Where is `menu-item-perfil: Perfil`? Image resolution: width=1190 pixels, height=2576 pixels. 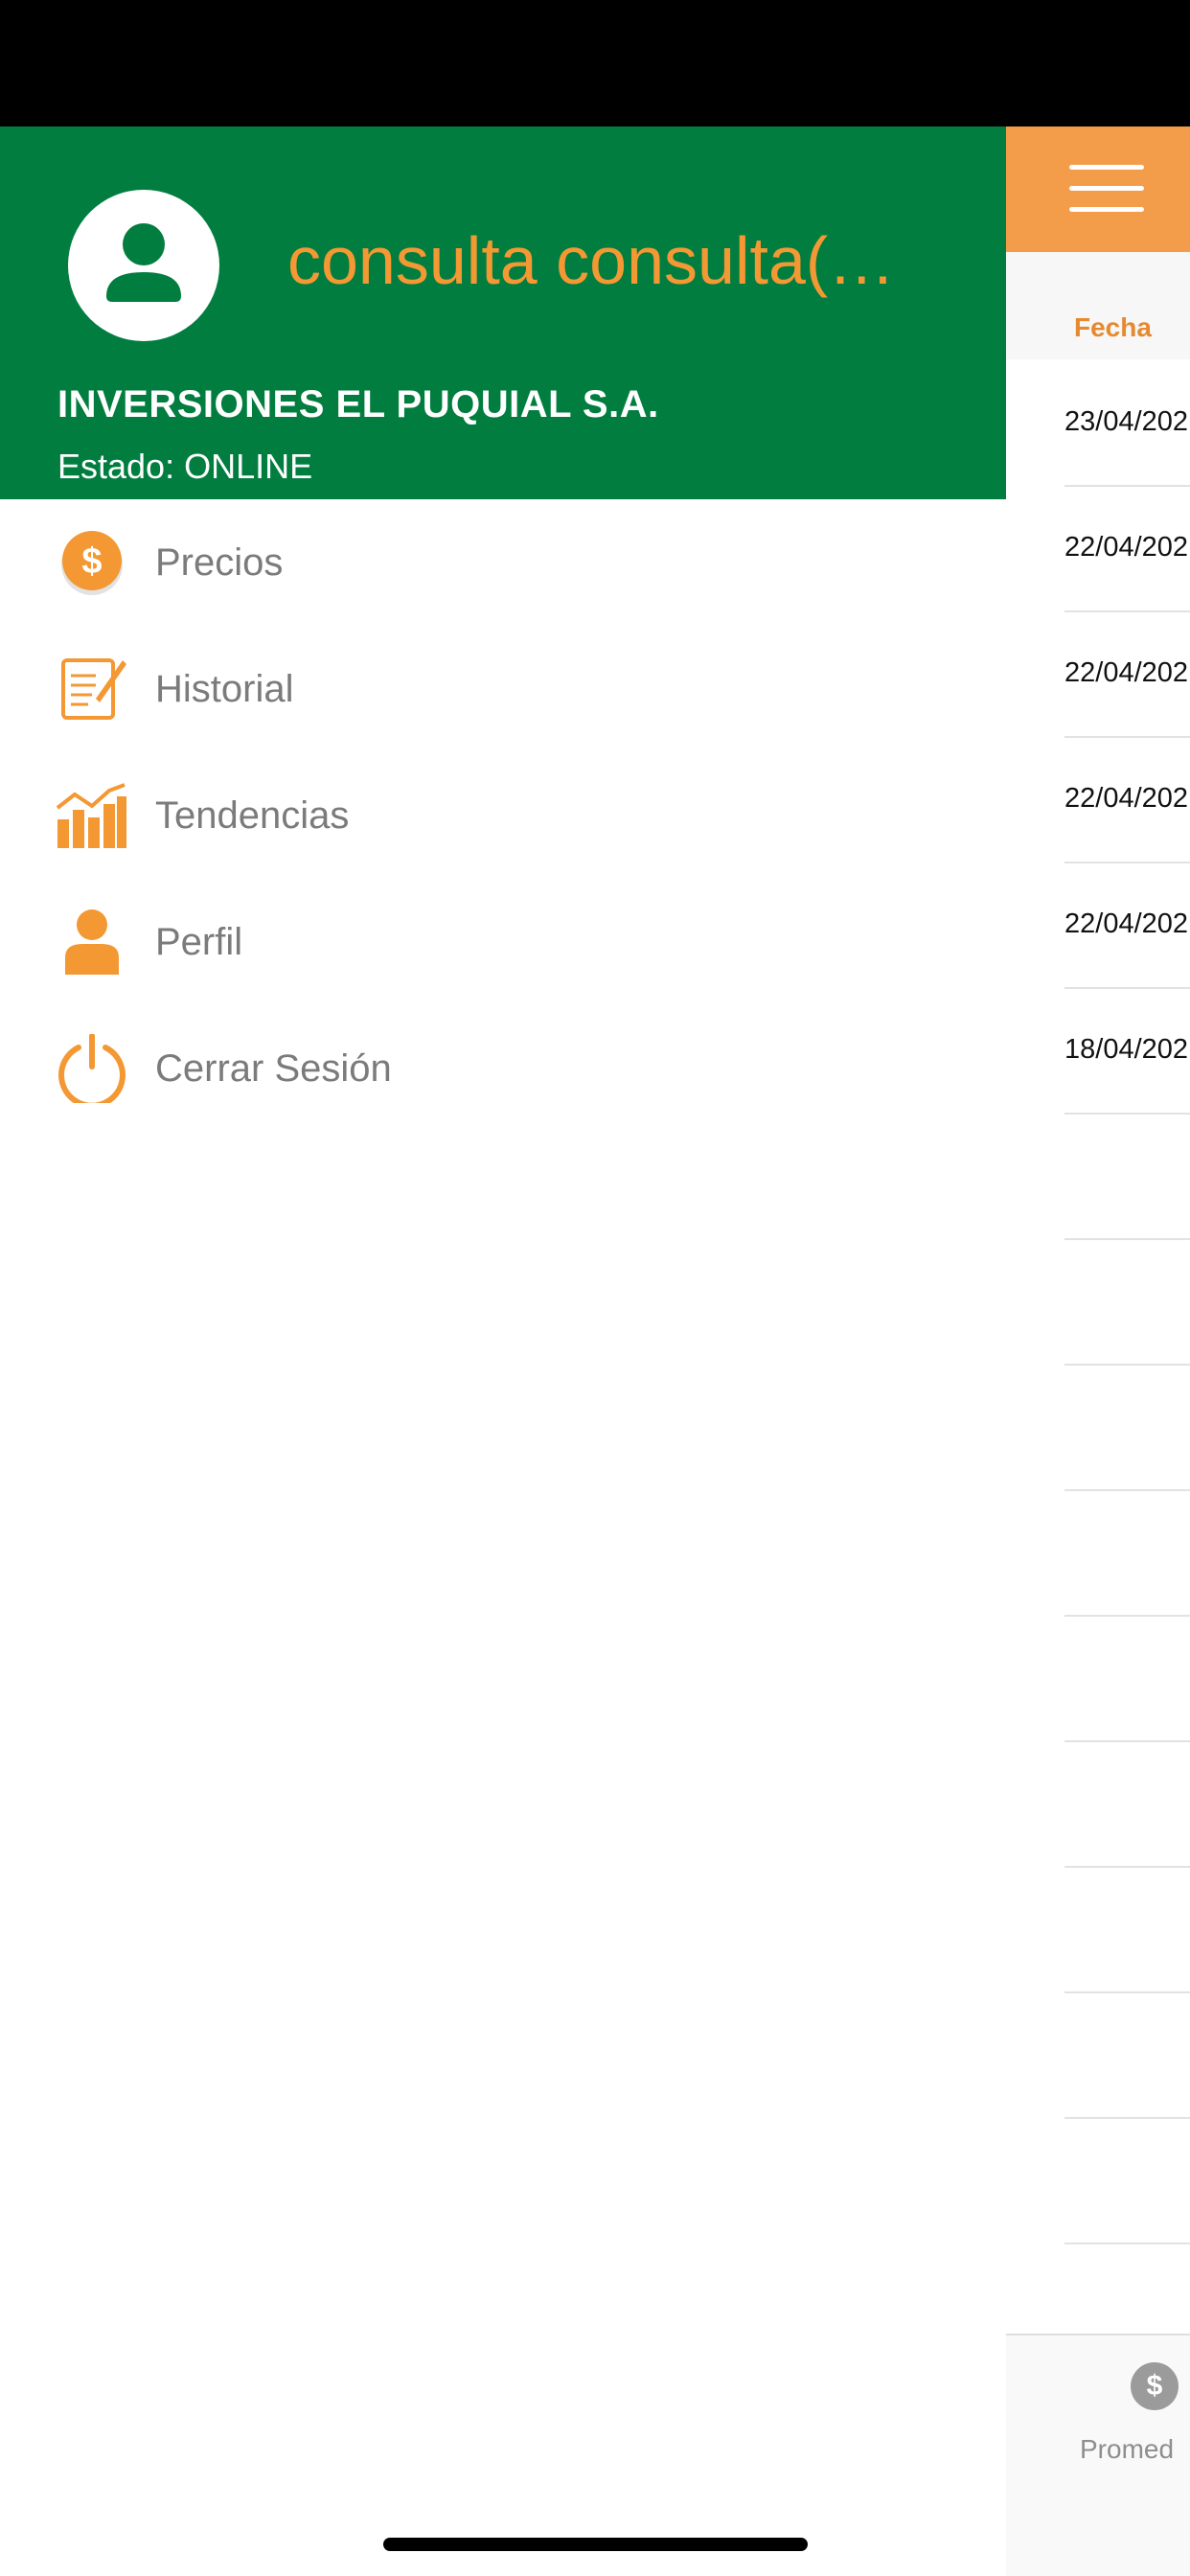 menu-item-perfil: Perfil is located at coordinates (503, 942).